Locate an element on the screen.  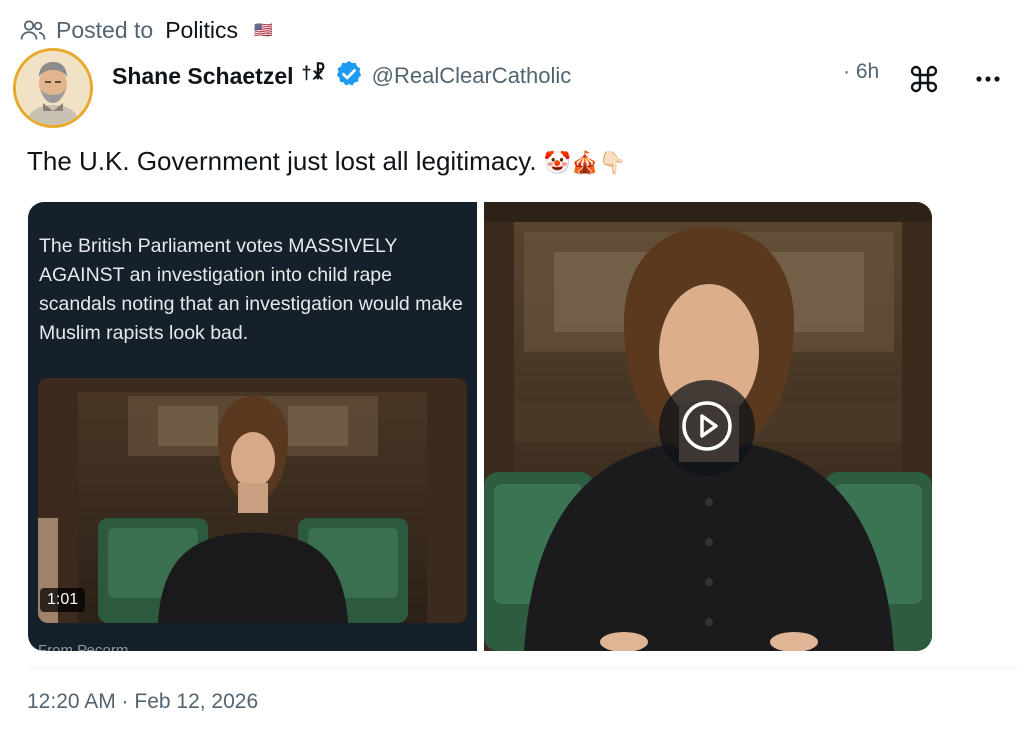
from-source-label: From Ресоrm is located at coordinates (83, 646).